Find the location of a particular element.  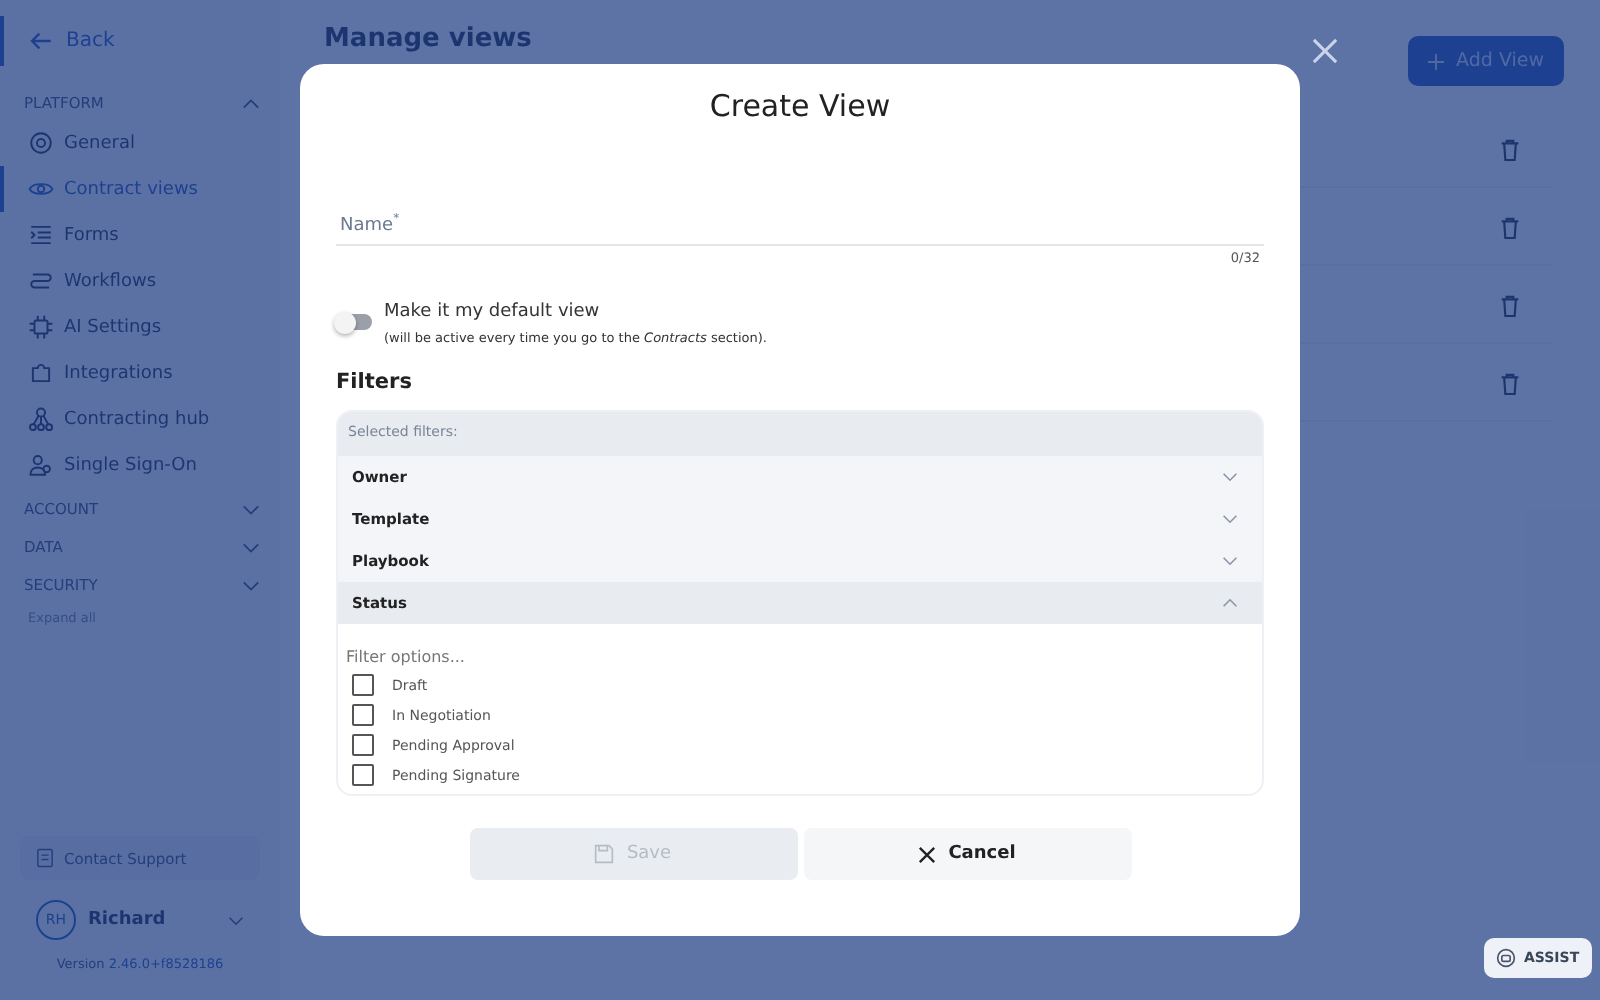

dialog-title: Create View is located at coordinates (800, 106).